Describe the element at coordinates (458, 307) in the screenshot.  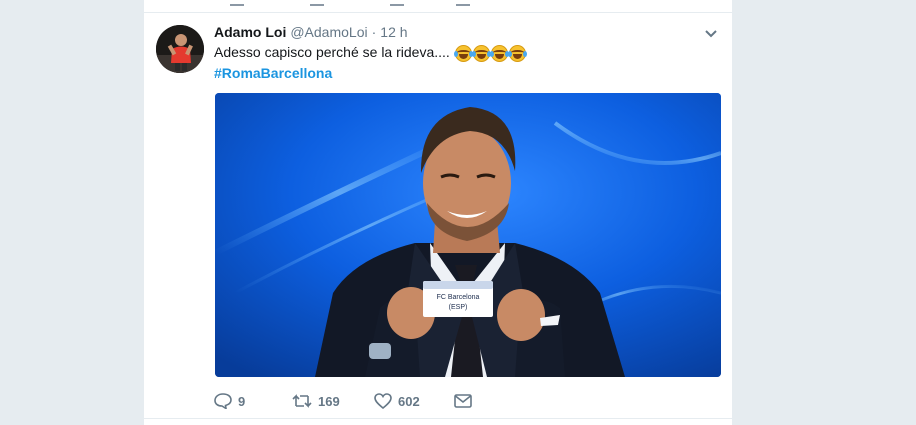
I see `card-line2: (ESP)` at that location.